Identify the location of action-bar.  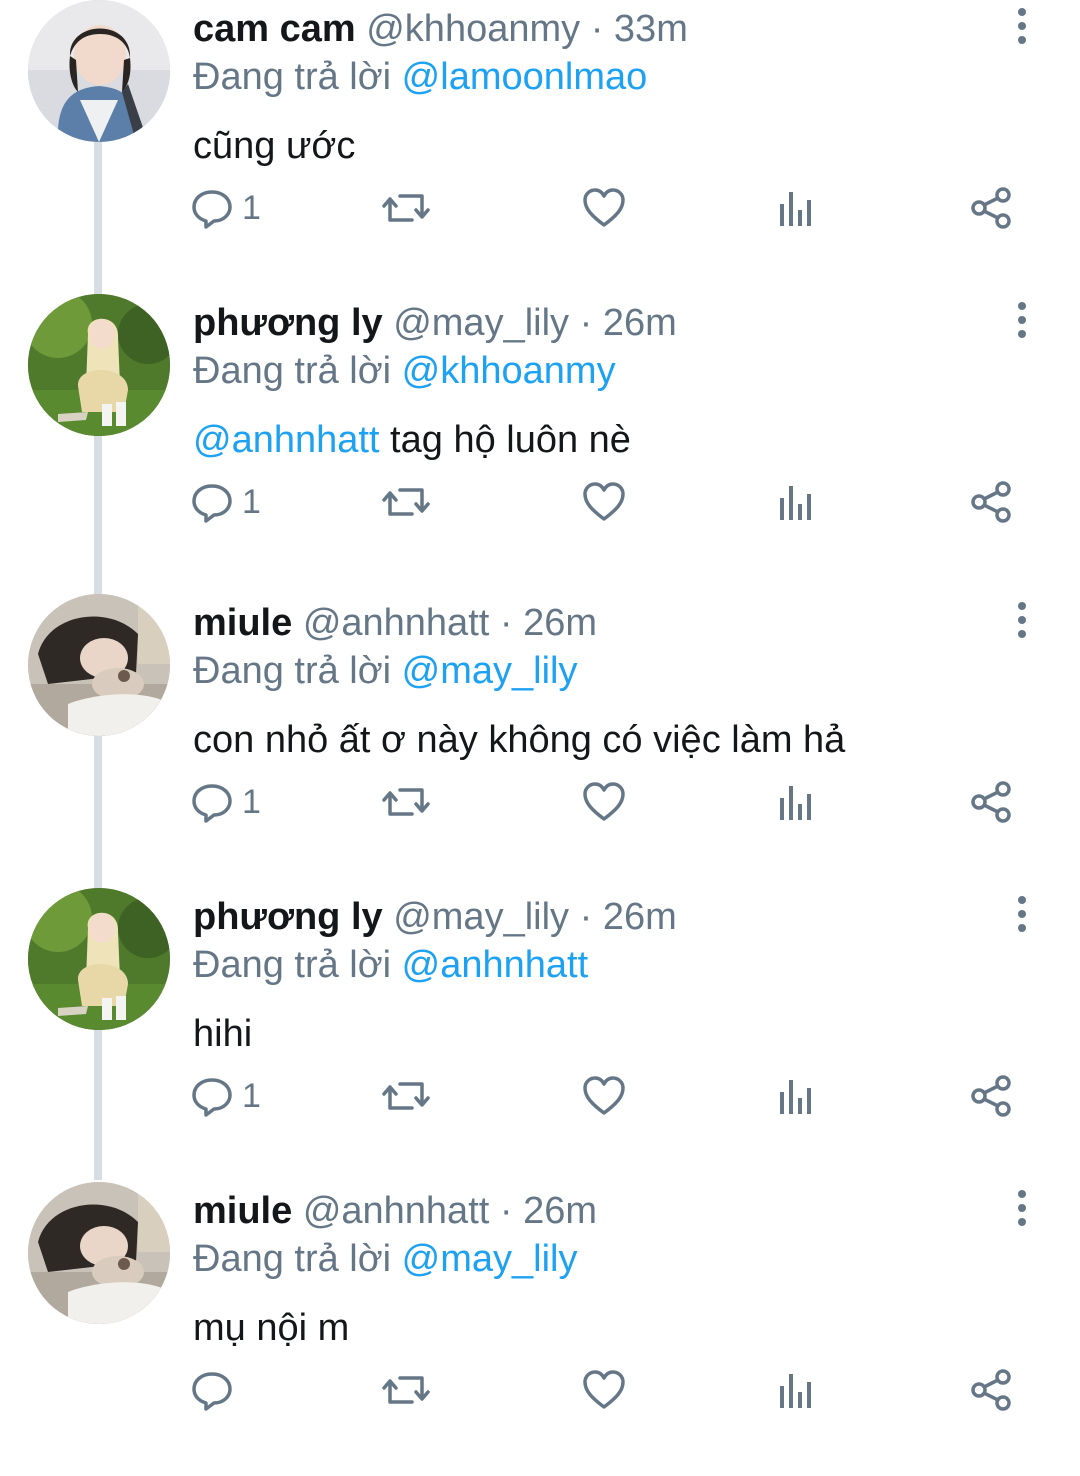
(610, 1390).